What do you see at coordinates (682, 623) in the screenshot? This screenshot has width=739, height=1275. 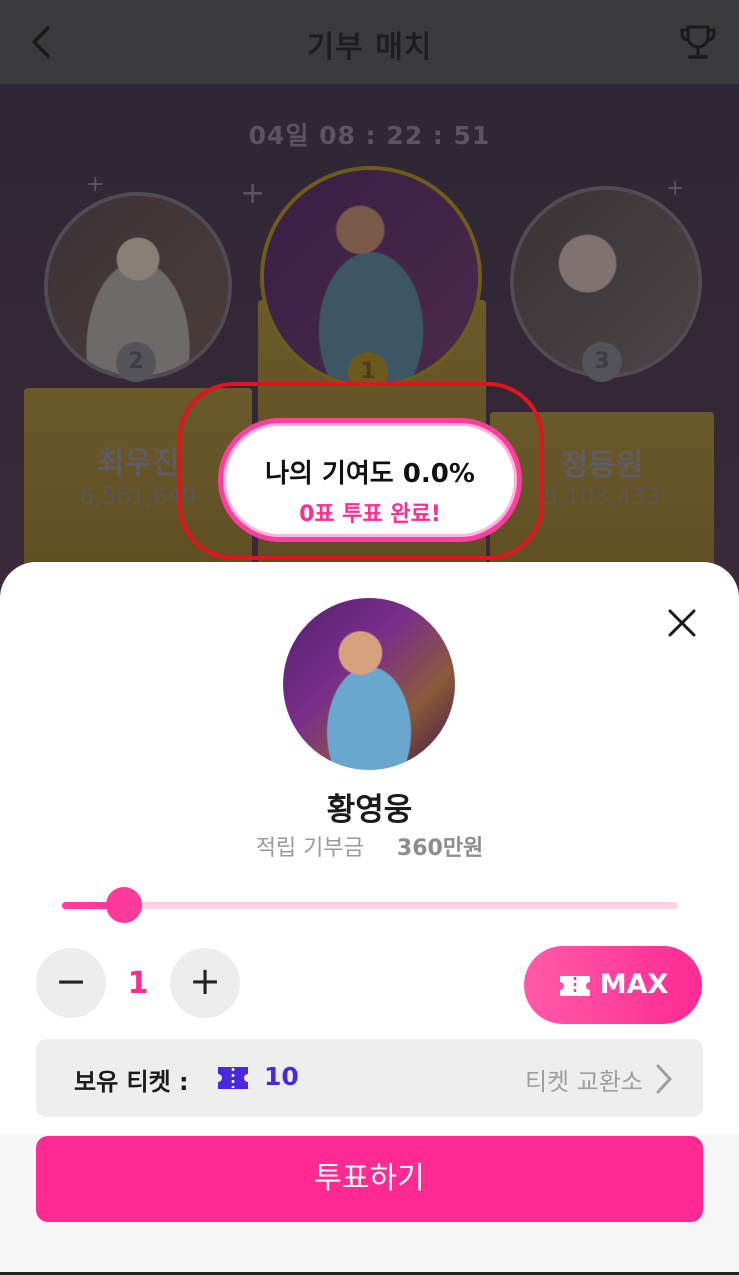 I see `close-icon` at bounding box center [682, 623].